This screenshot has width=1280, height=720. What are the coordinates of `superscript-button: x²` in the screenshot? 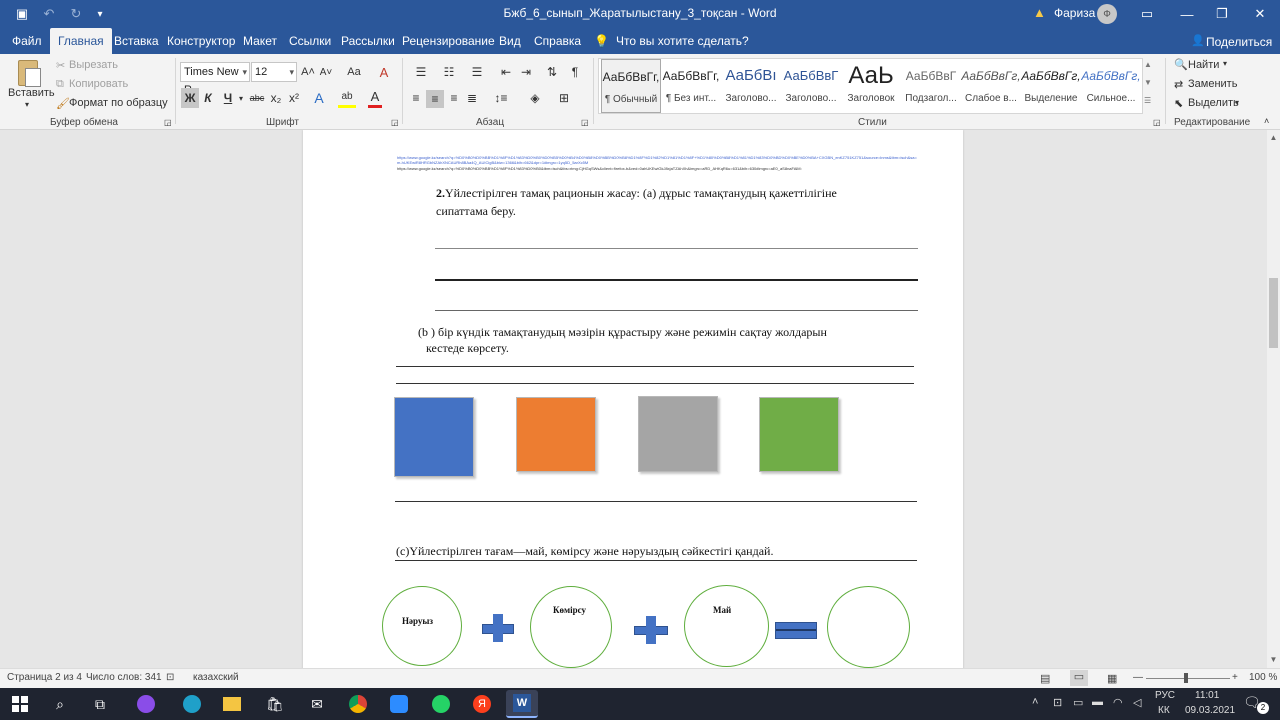 It's located at (294, 98).